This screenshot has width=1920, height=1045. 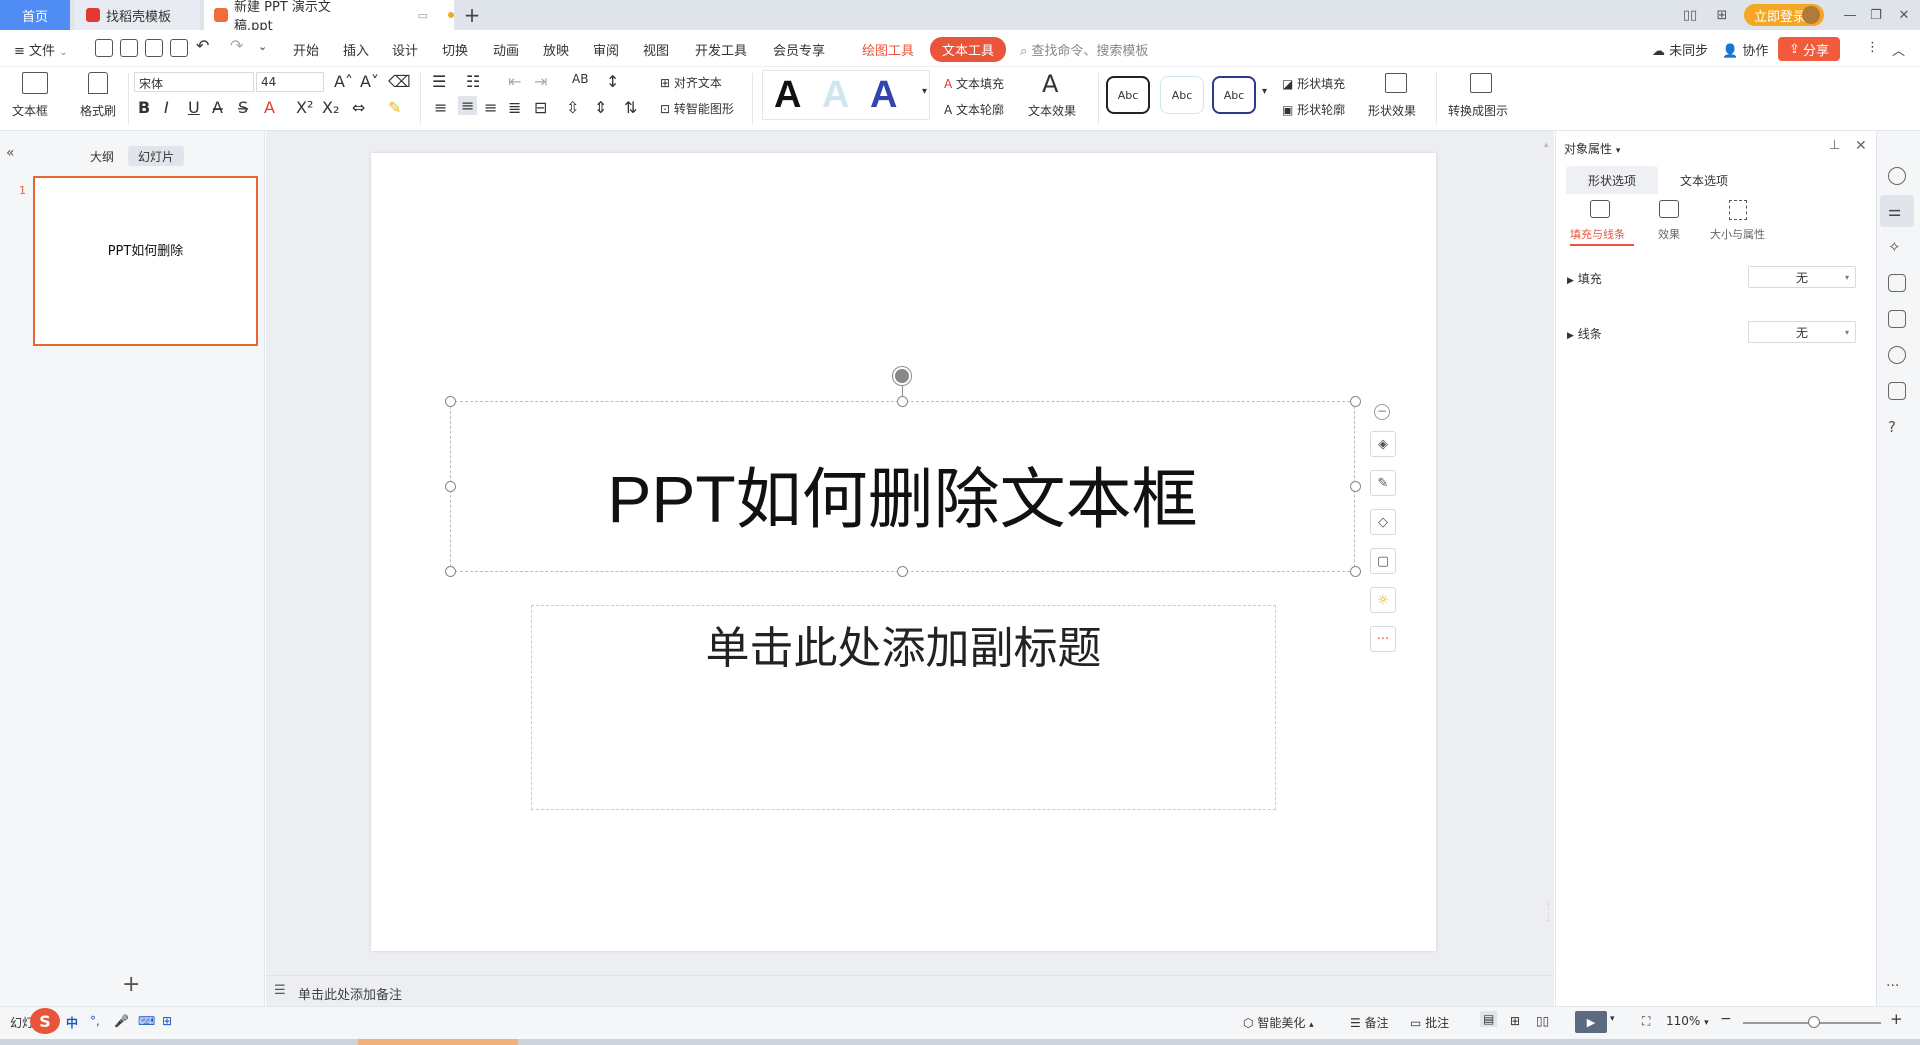 I want to click on comments-button: ▭ 批注, so click(x=1429, y=1022).